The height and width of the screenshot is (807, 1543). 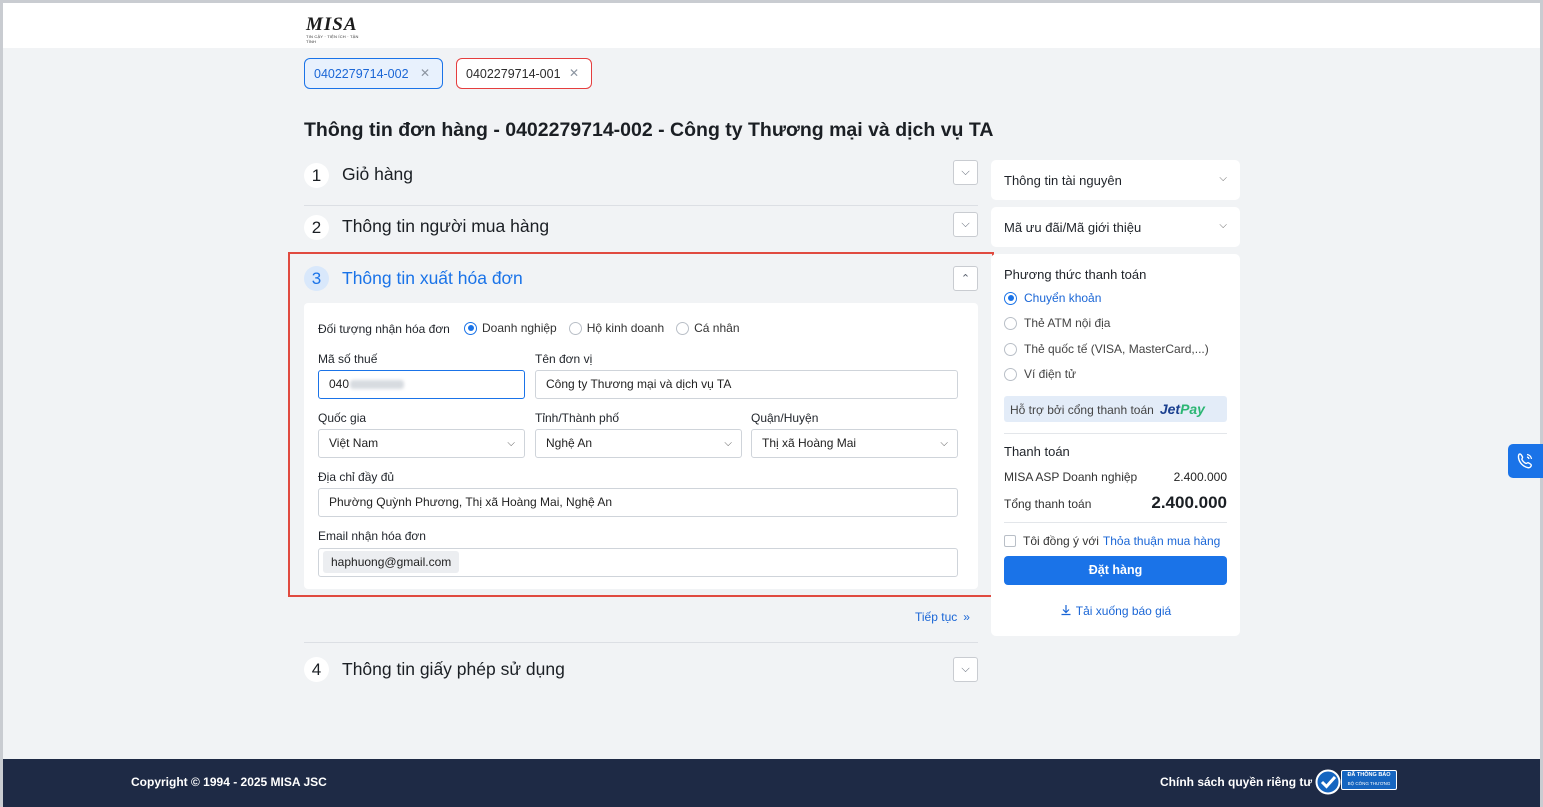 What do you see at coordinates (1061, 541) in the screenshot?
I see `agree-text: Tôi đồng ý với` at bounding box center [1061, 541].